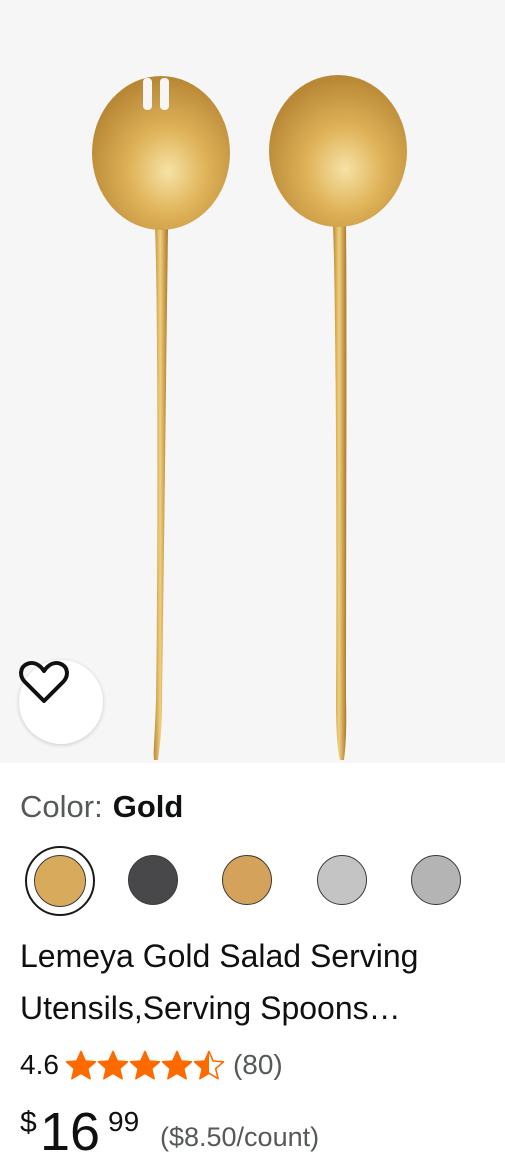 Image resolution: width=505 pixels, height=1173 pixels. I want to click on price-whole: 16, so click(70, 1132).